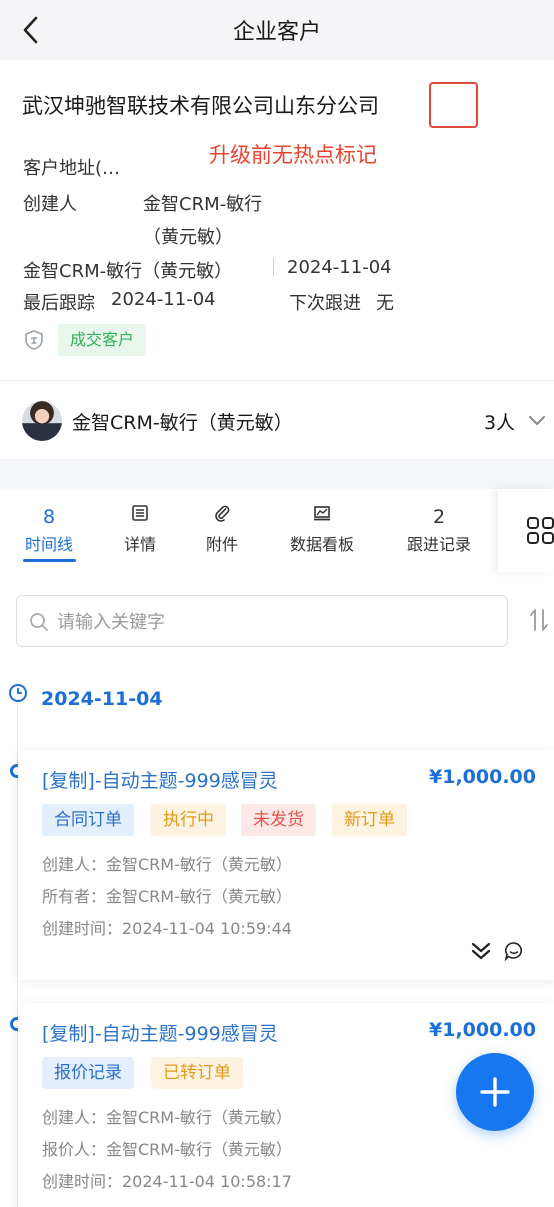  I want to click on search-icon, so click(39, 622).